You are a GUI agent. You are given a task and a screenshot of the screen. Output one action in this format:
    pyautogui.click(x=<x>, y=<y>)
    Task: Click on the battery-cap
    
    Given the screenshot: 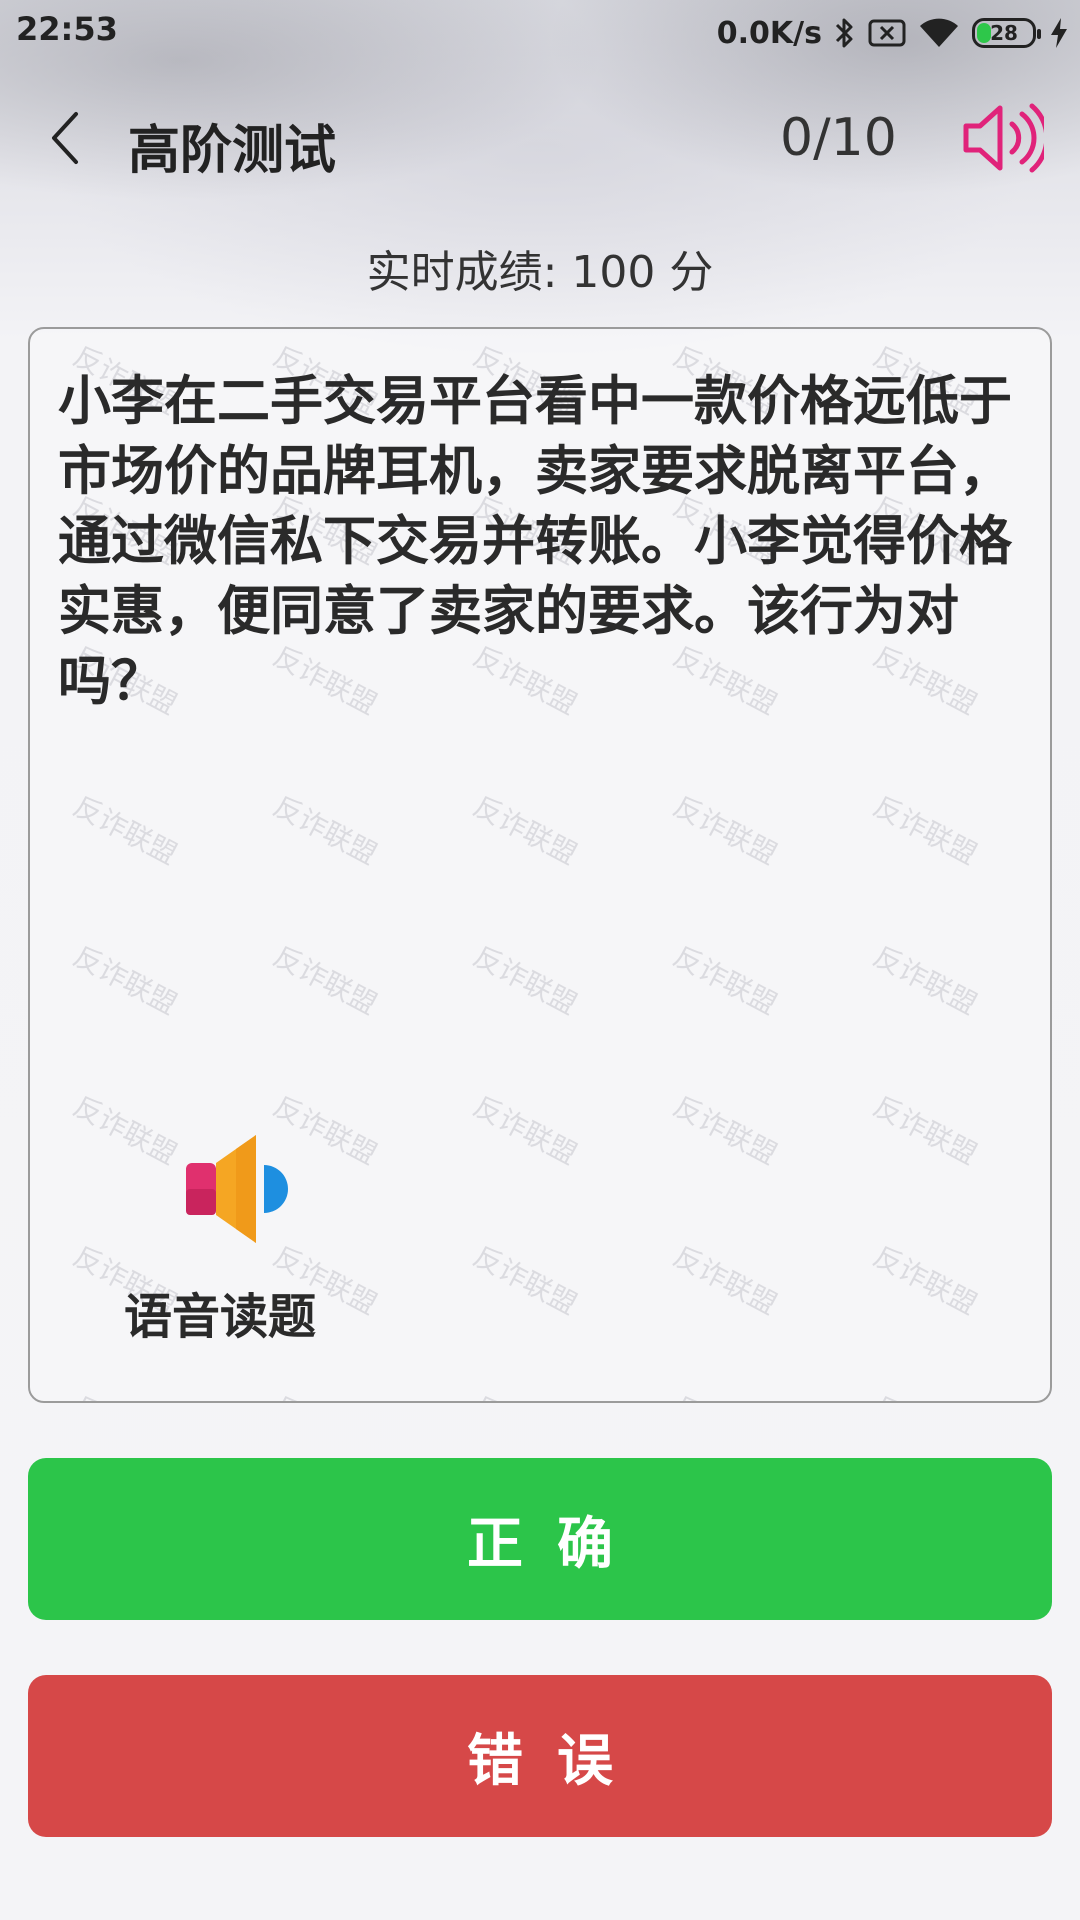 What is the action you would take?
    pyautogui.click(x=1039, y=34)
    